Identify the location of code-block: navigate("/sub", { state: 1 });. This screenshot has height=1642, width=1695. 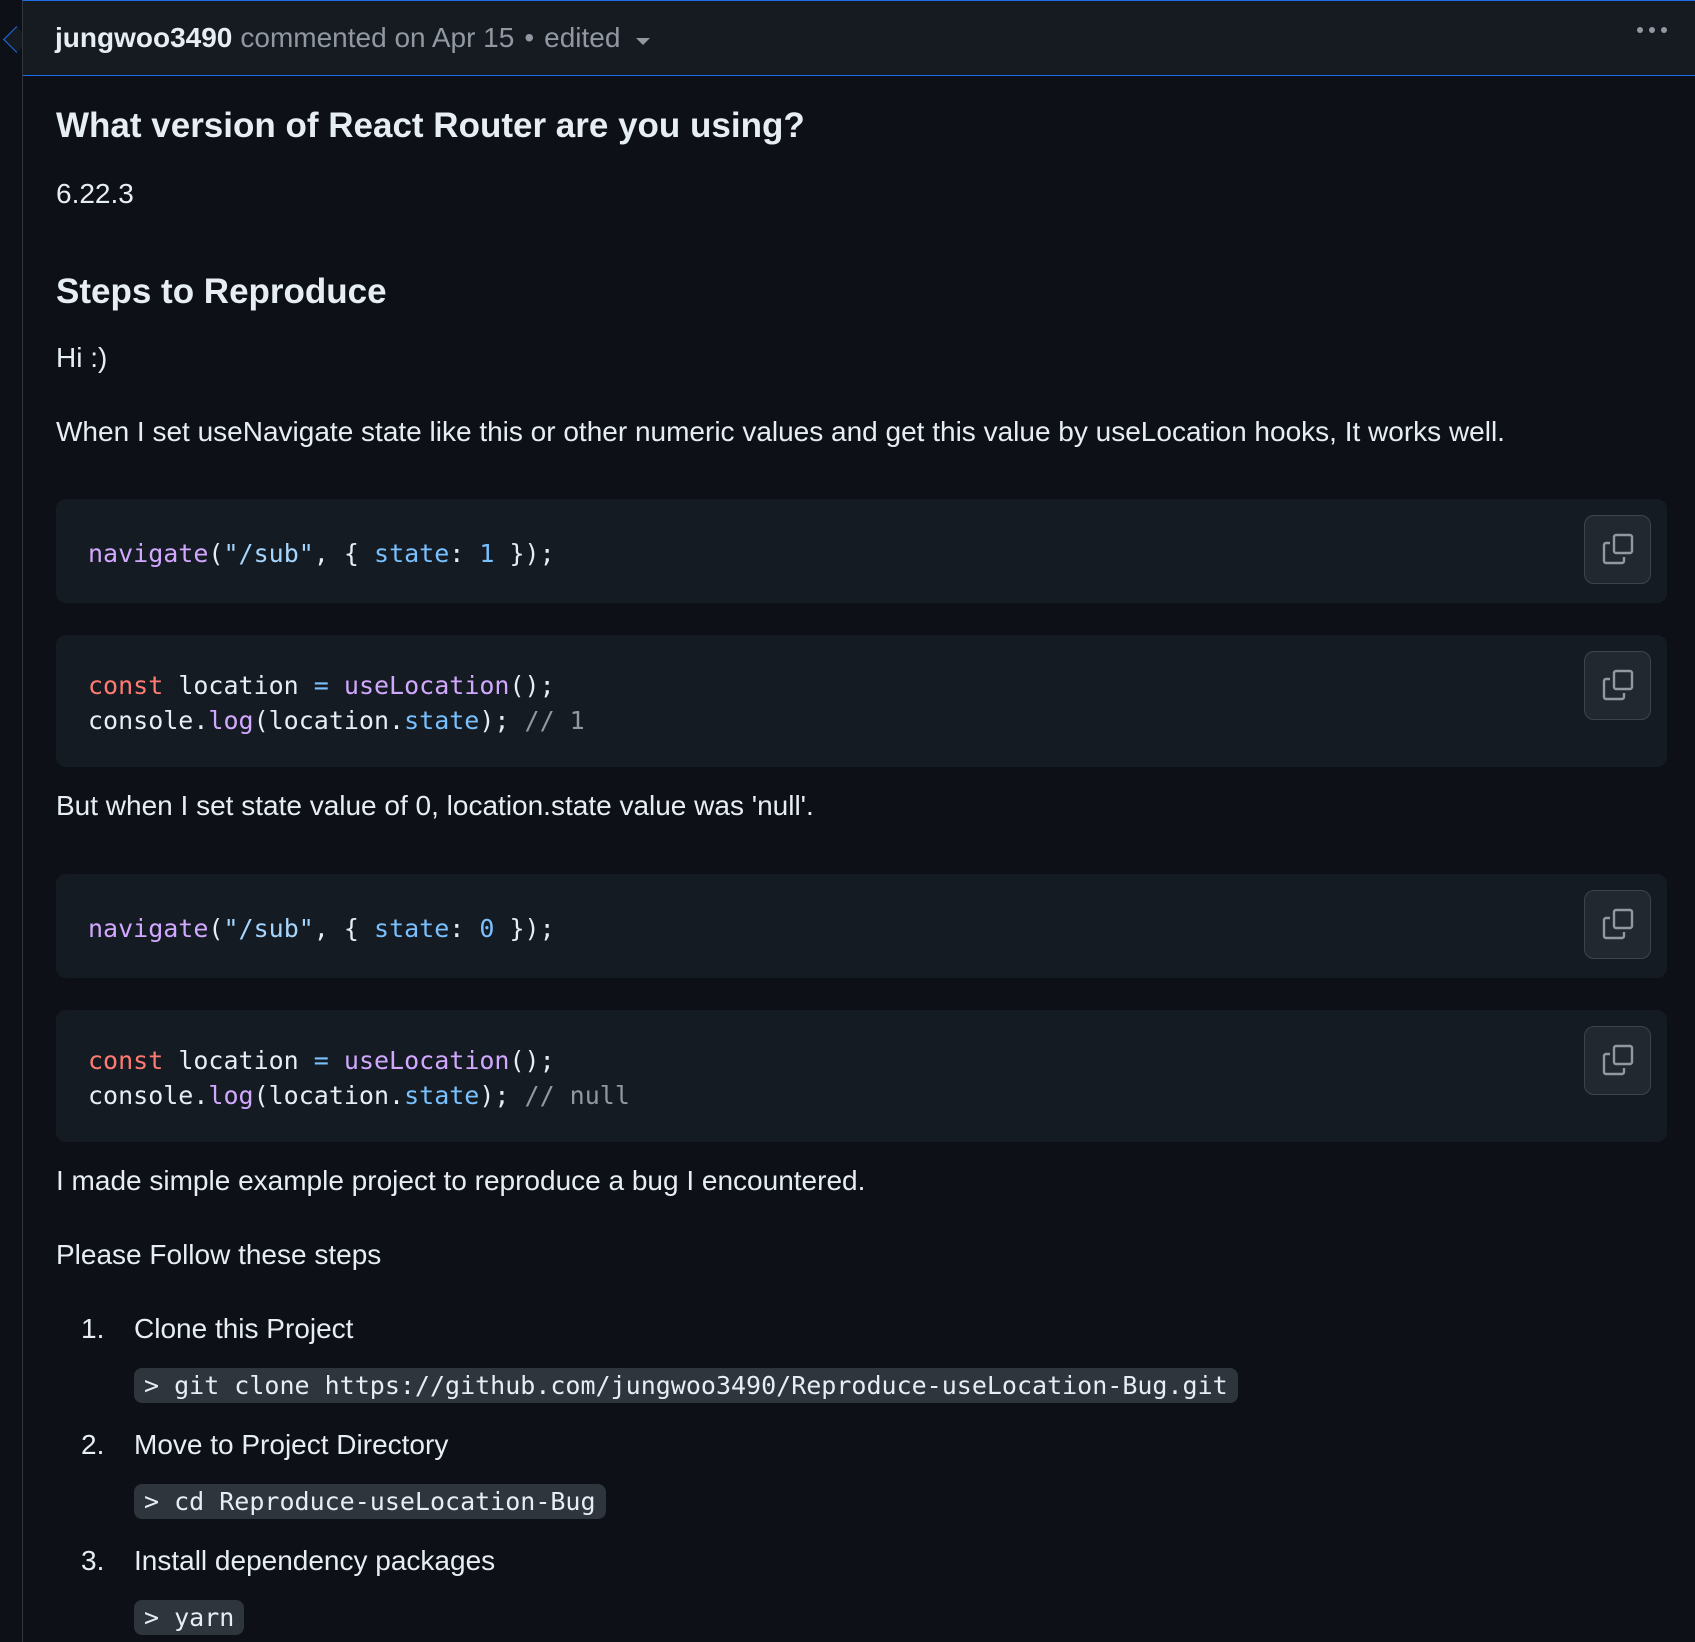
(861, 551).